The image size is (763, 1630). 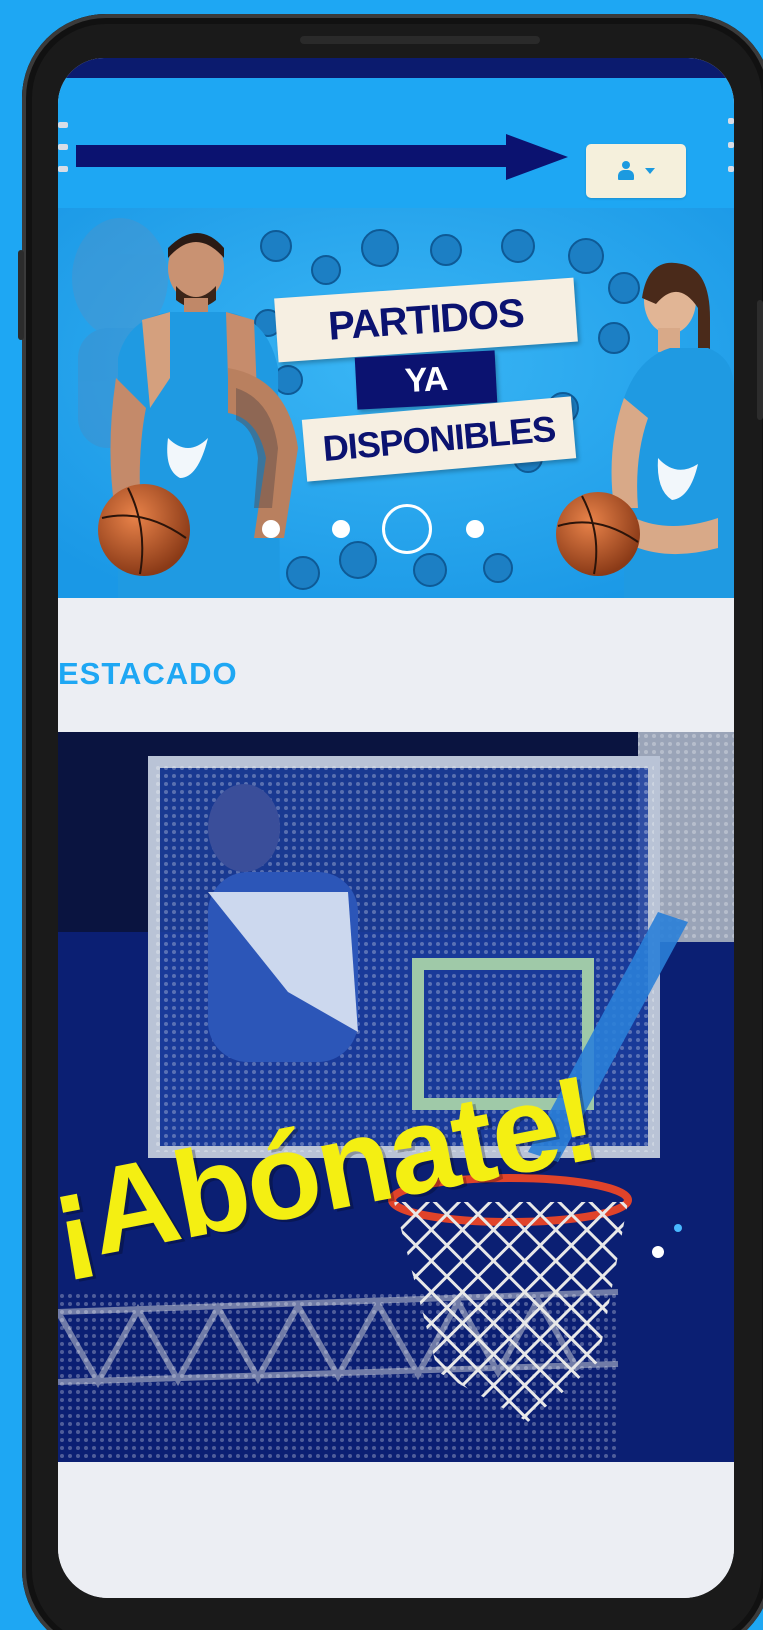 I want to click on phone-speaker, so click(x=420, y=40).